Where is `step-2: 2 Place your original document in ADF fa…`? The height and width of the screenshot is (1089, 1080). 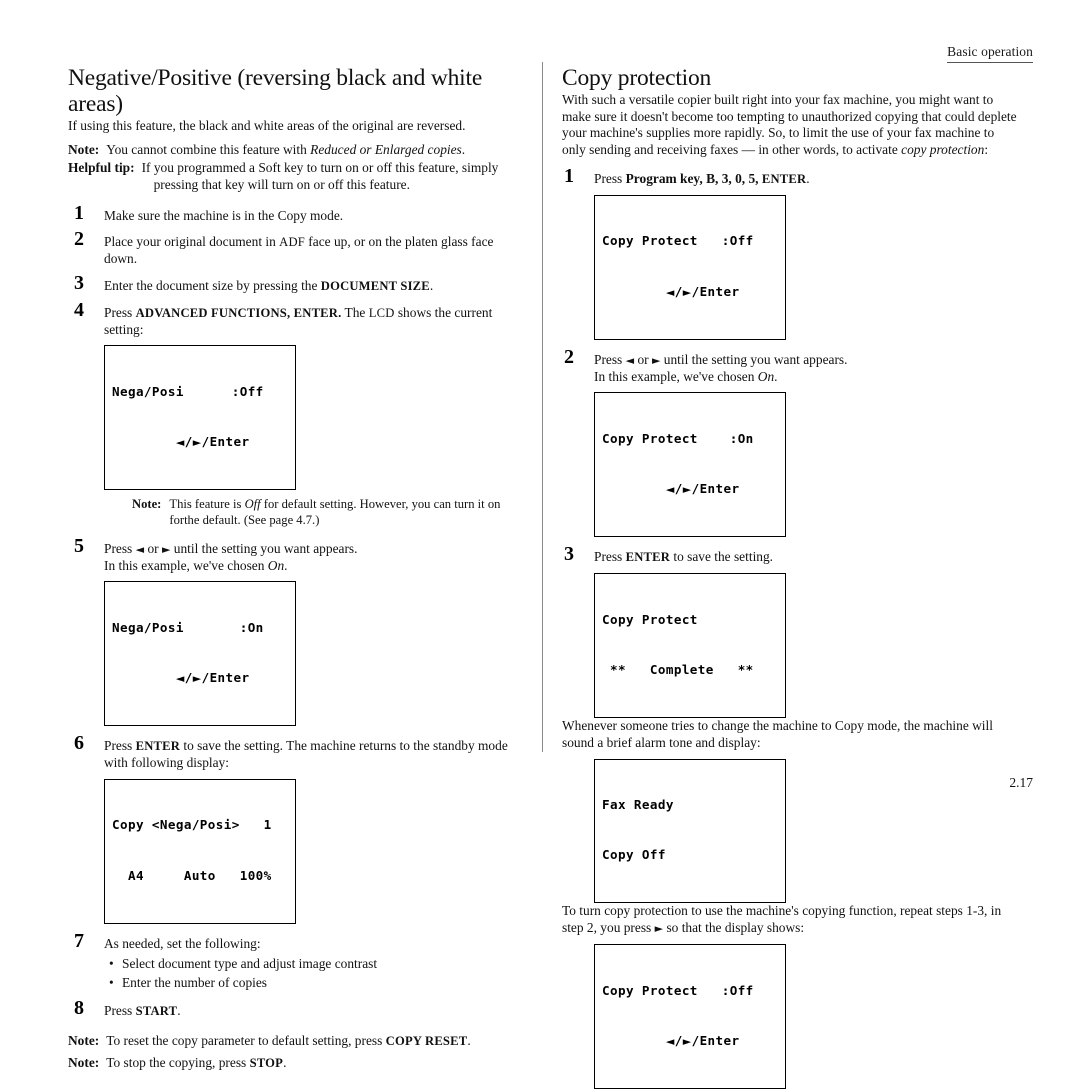 step-2: 2 Place your original document in ADF fa… is located at coordinates (295, 248).